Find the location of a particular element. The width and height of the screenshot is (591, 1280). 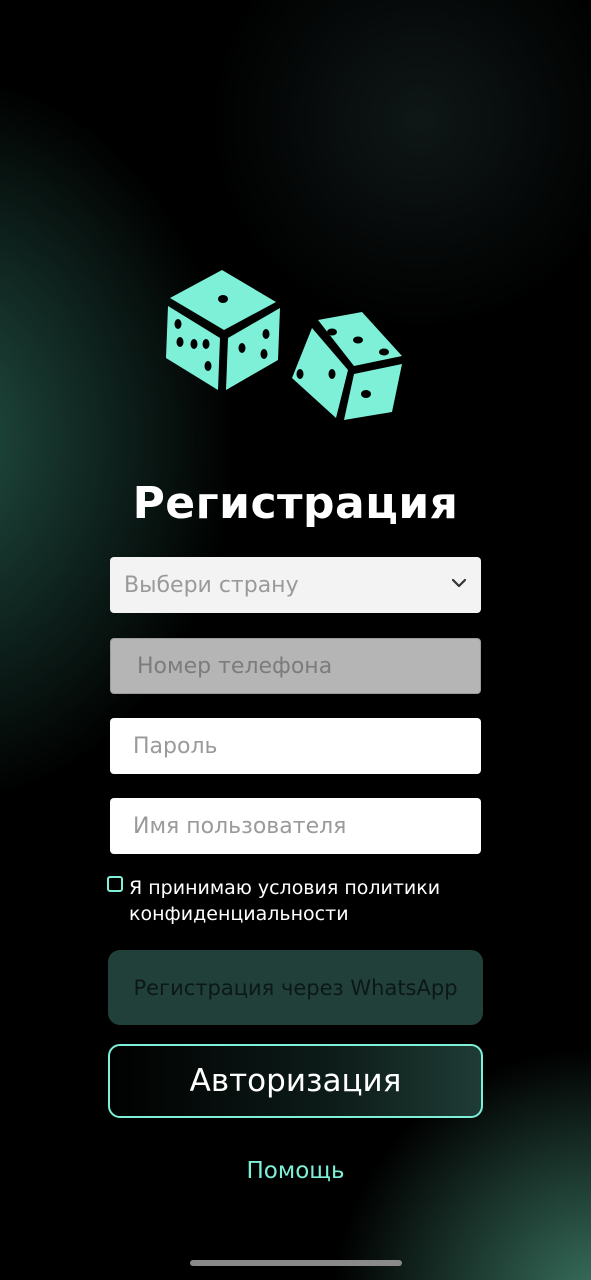

phone-field: Номер телефона is located at coordinates (295, 666).